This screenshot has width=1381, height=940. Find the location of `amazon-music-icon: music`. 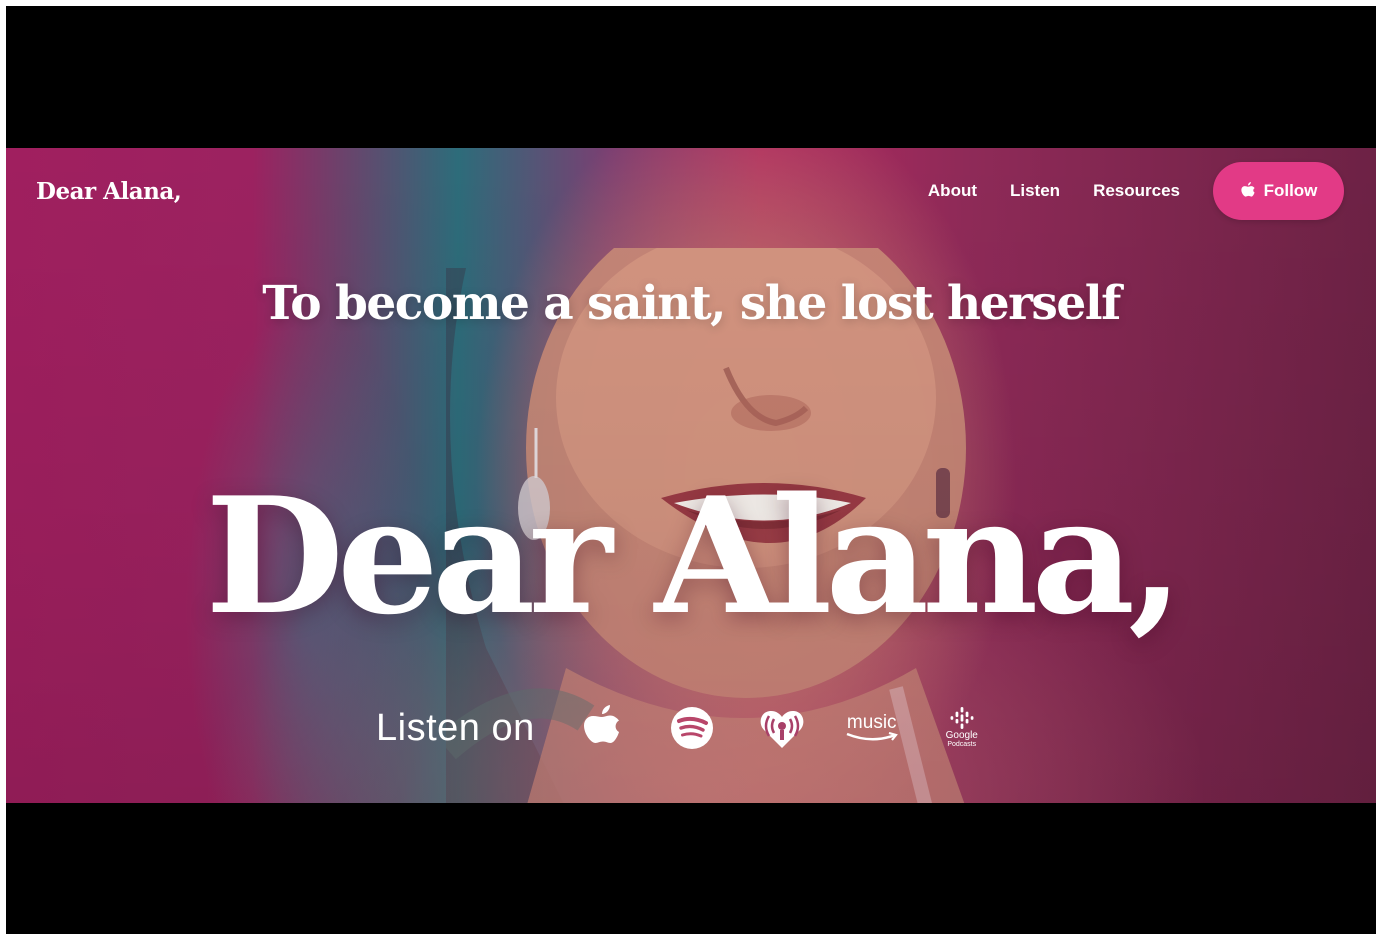

amazon-music-icon: music is located at coordinates (872, 728).